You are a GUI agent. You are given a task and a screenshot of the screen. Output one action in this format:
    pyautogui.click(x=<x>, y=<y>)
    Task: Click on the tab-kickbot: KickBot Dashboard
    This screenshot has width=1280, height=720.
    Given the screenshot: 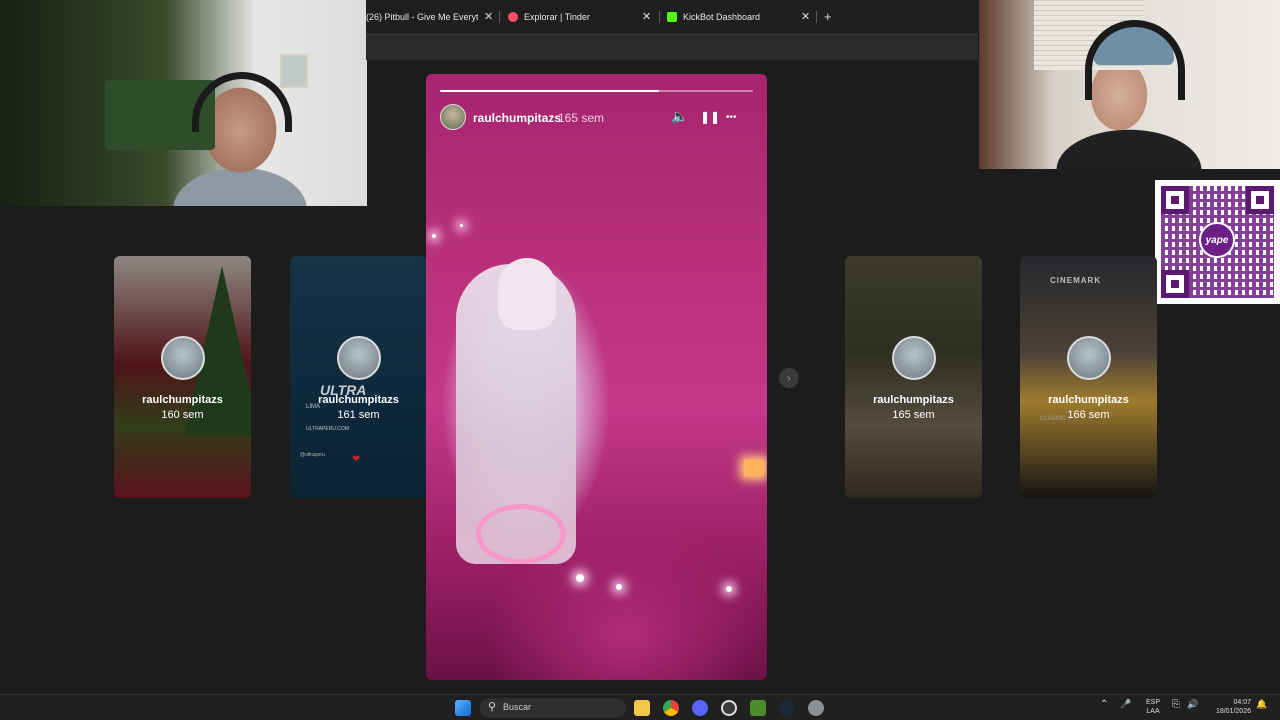 What is the action you would take?
    pyautogui.click(x=732, y=17)
    